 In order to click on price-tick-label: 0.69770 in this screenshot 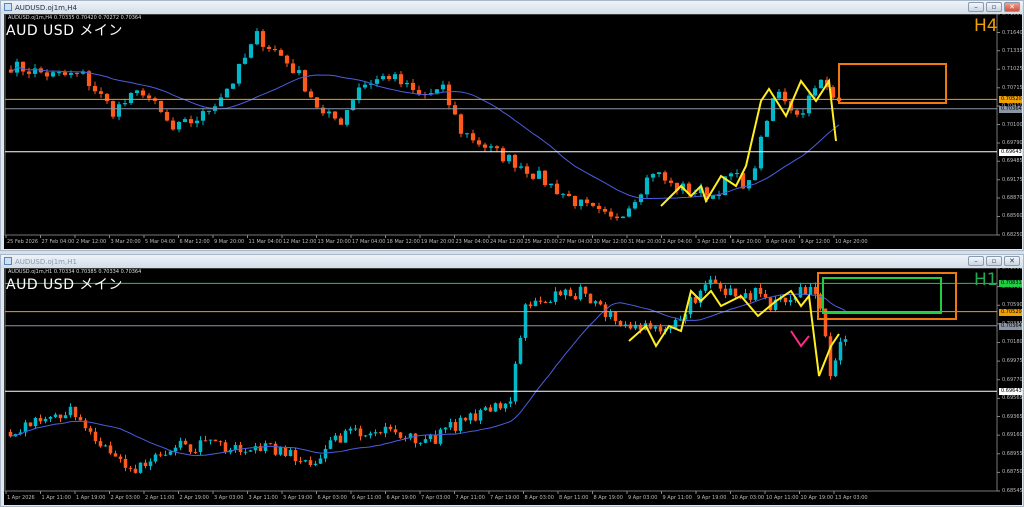, I will do `click(1012, 379)`.